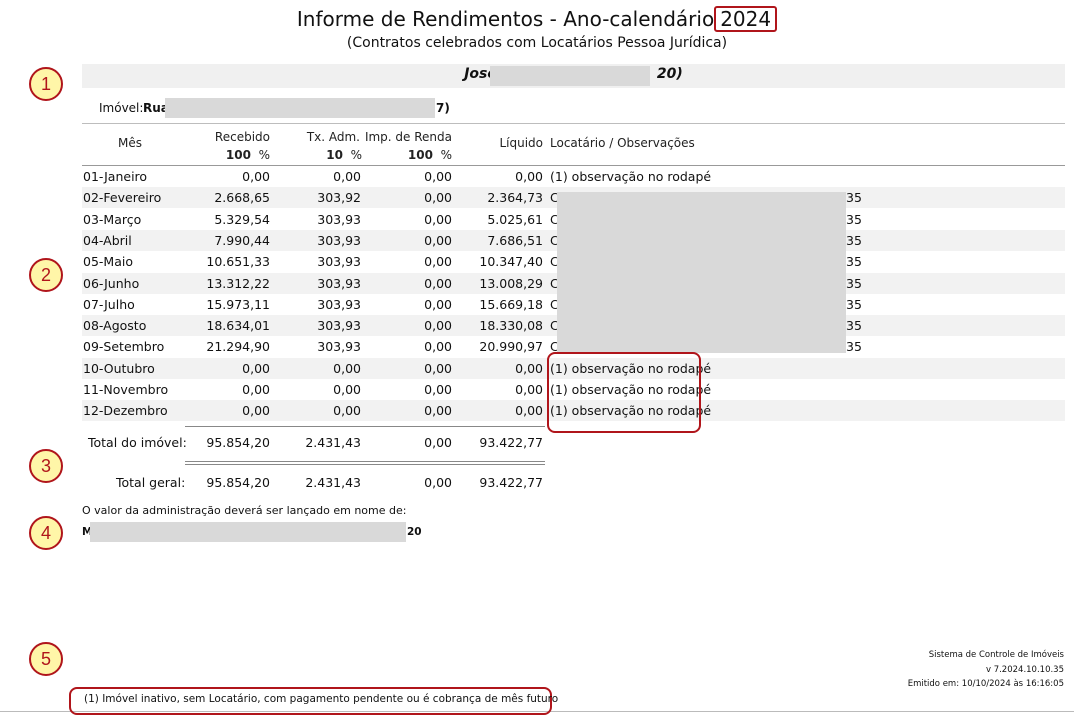 This screenshot has height=715, width=1074. What do you see at coordinates (46, 659) in the screenshot?
I see `marker-5: 5` at bounding box center [46, 659].